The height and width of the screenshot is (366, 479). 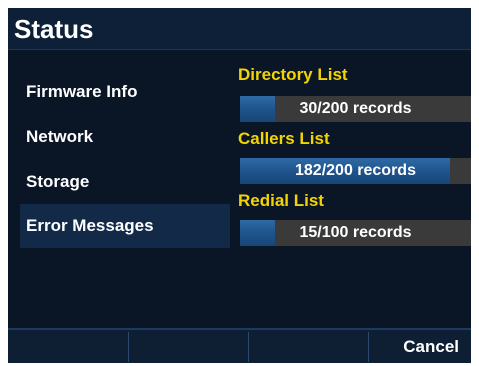 I want to click on redial-list-records: 15/100 records, so click(x=355, y=232).